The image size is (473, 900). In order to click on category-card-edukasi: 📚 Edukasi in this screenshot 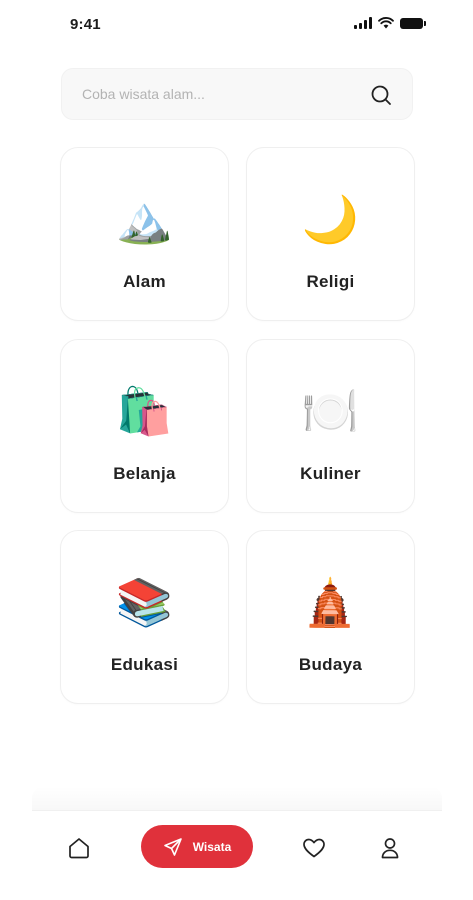, I will do `click(144, 617)`.